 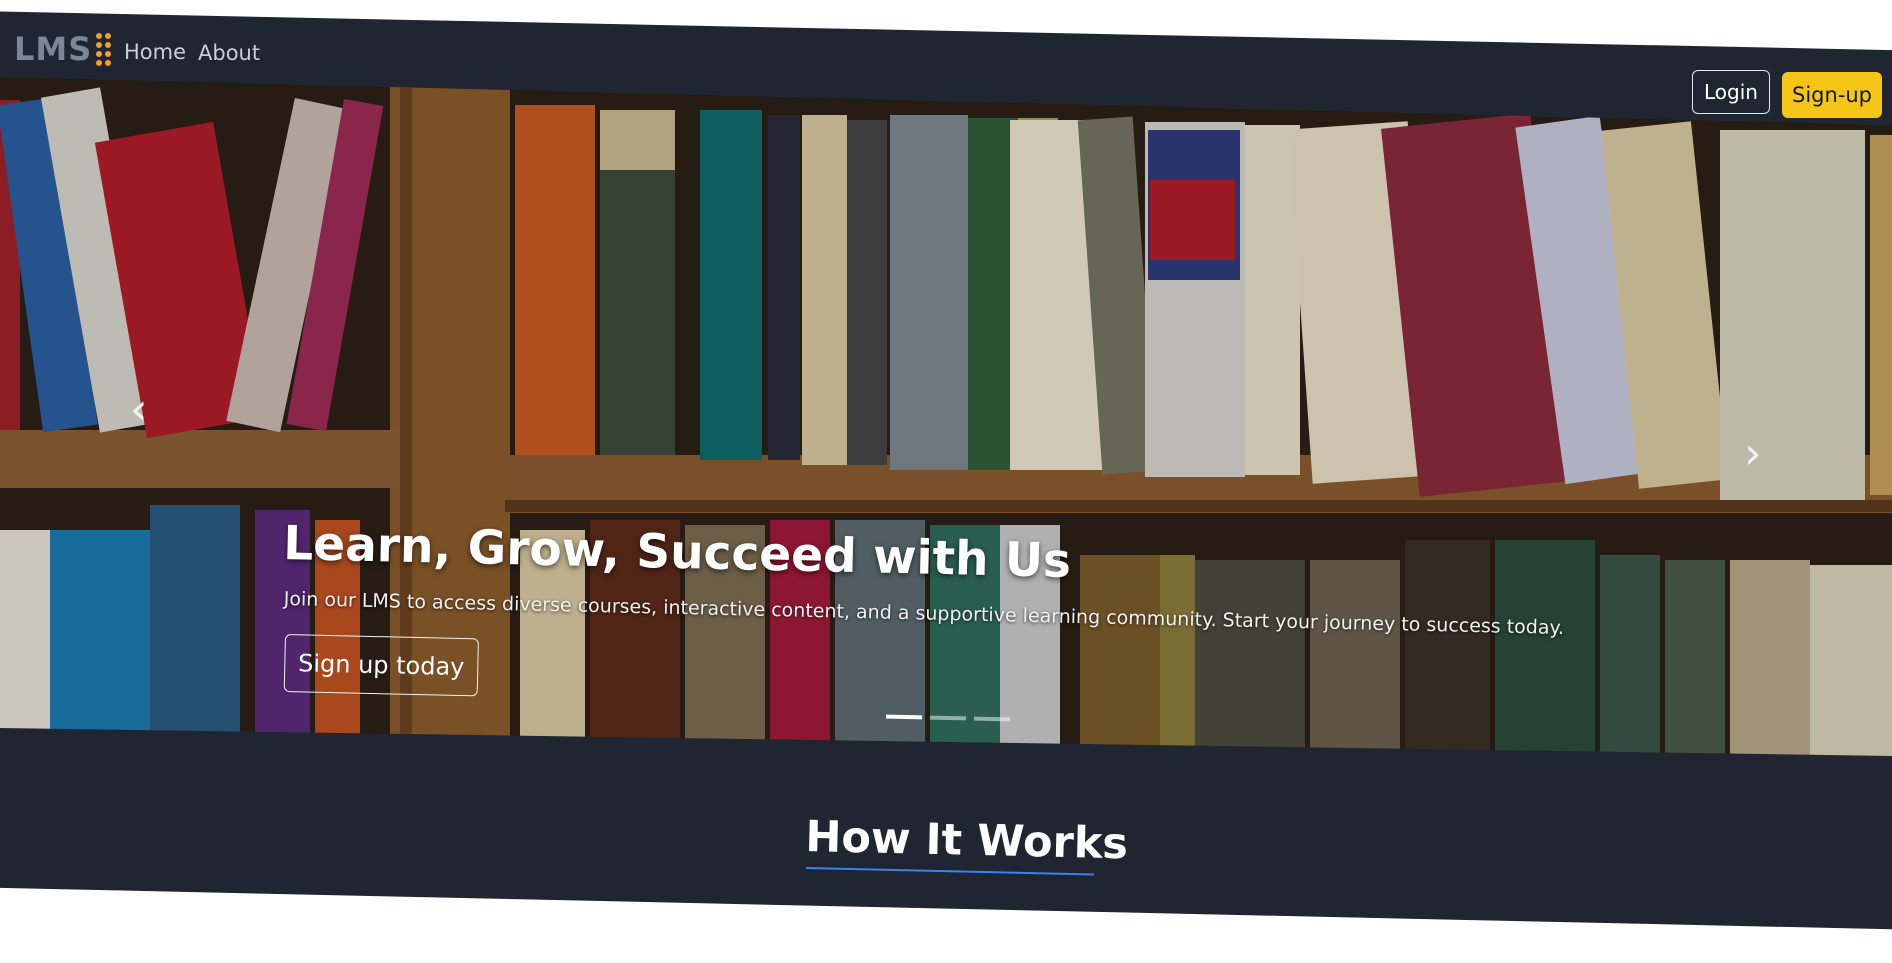 I want to click on carousel-next-icon: ›, so click(x=1753, y=454).